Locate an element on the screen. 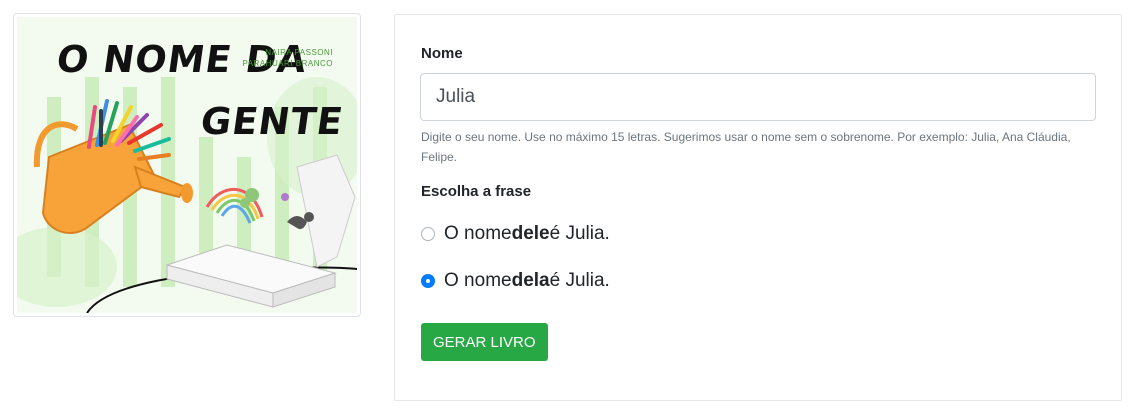  cover-title-line-2: GENTE is located at coordinates (272, 121).